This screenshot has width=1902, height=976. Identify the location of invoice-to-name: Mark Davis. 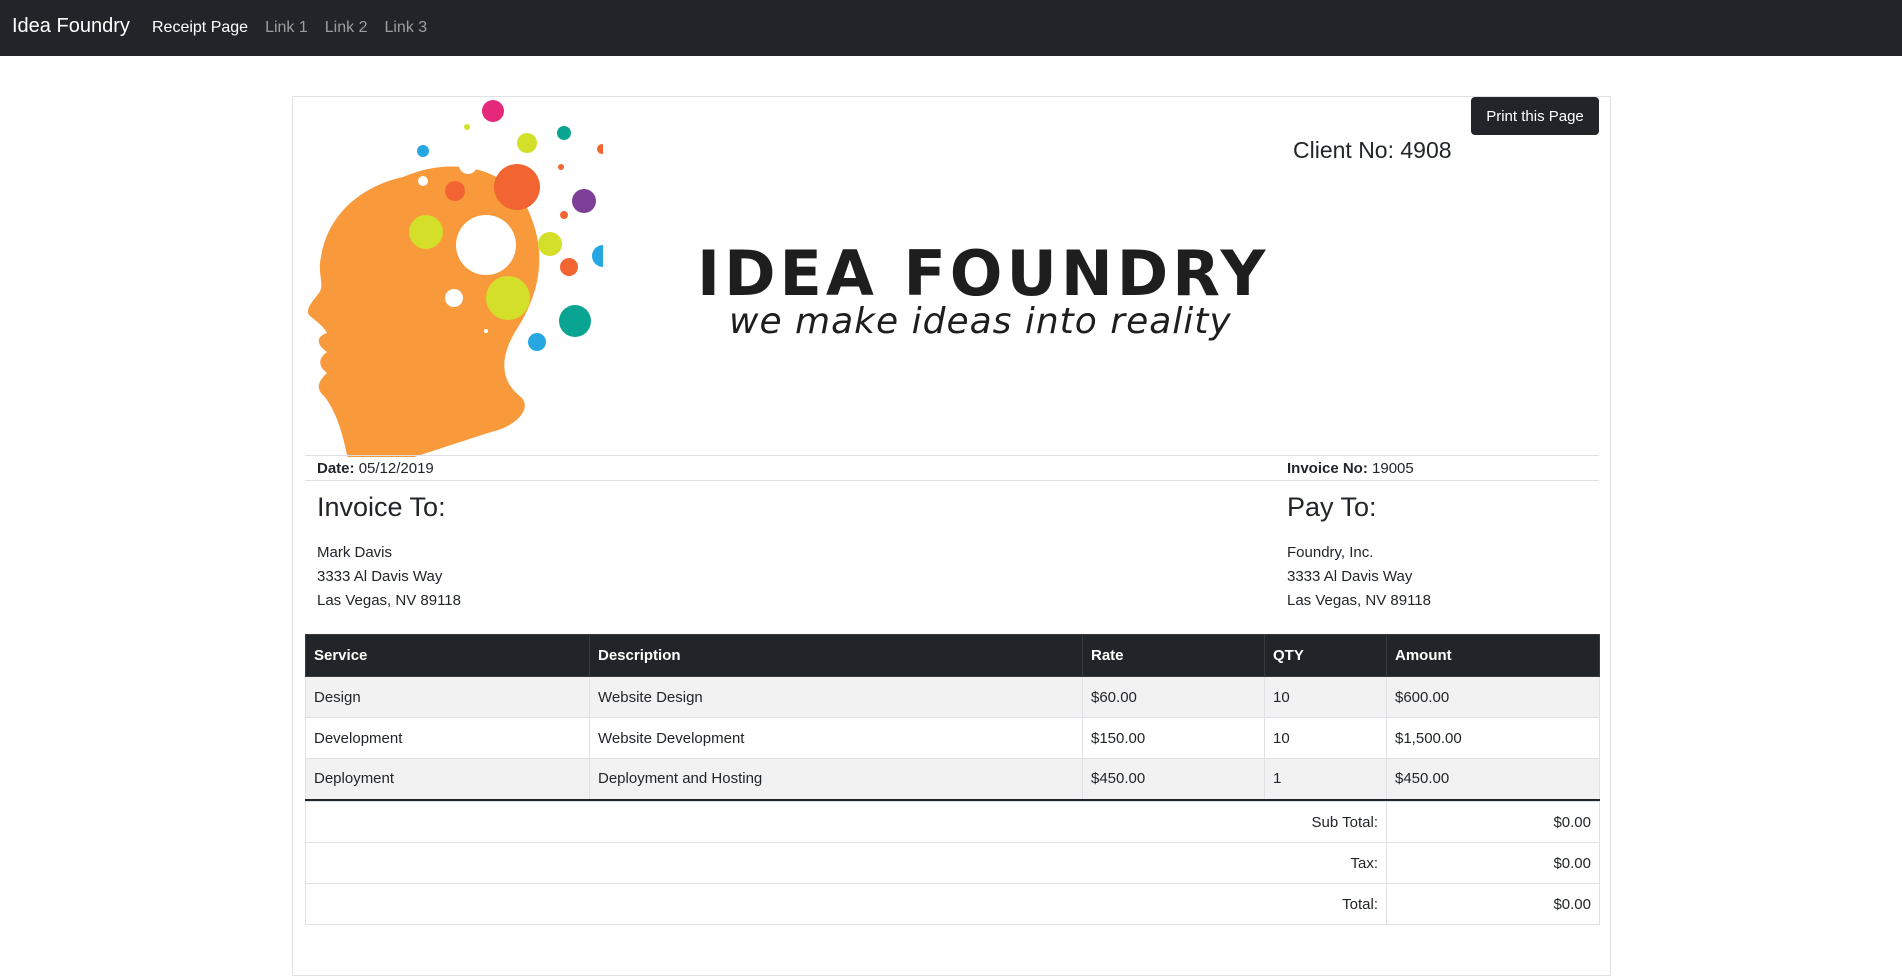
(355, 552).